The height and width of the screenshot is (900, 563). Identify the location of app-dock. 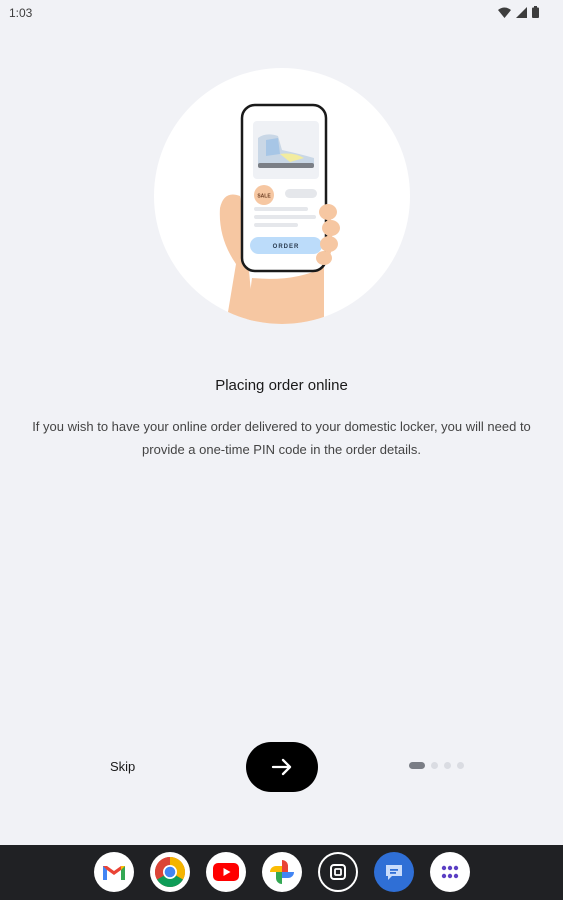
(281, 872).